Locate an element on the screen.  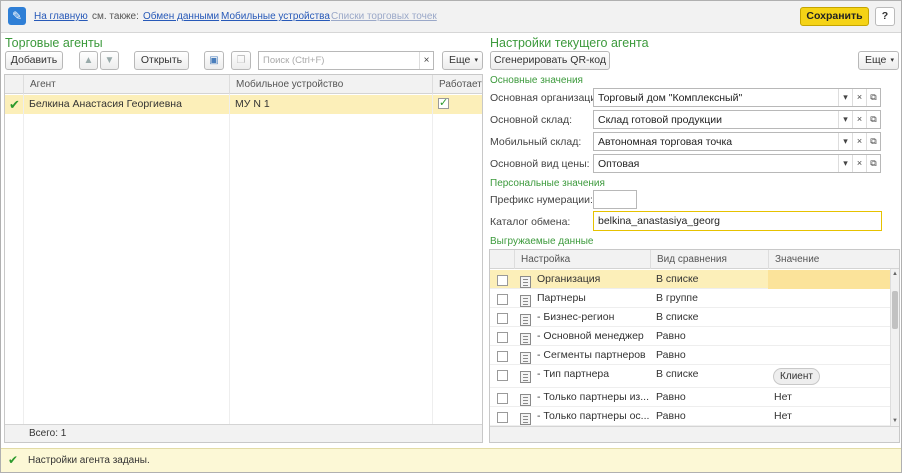
arrow-up-icon: ▲ is located at coordinates (88, 60).